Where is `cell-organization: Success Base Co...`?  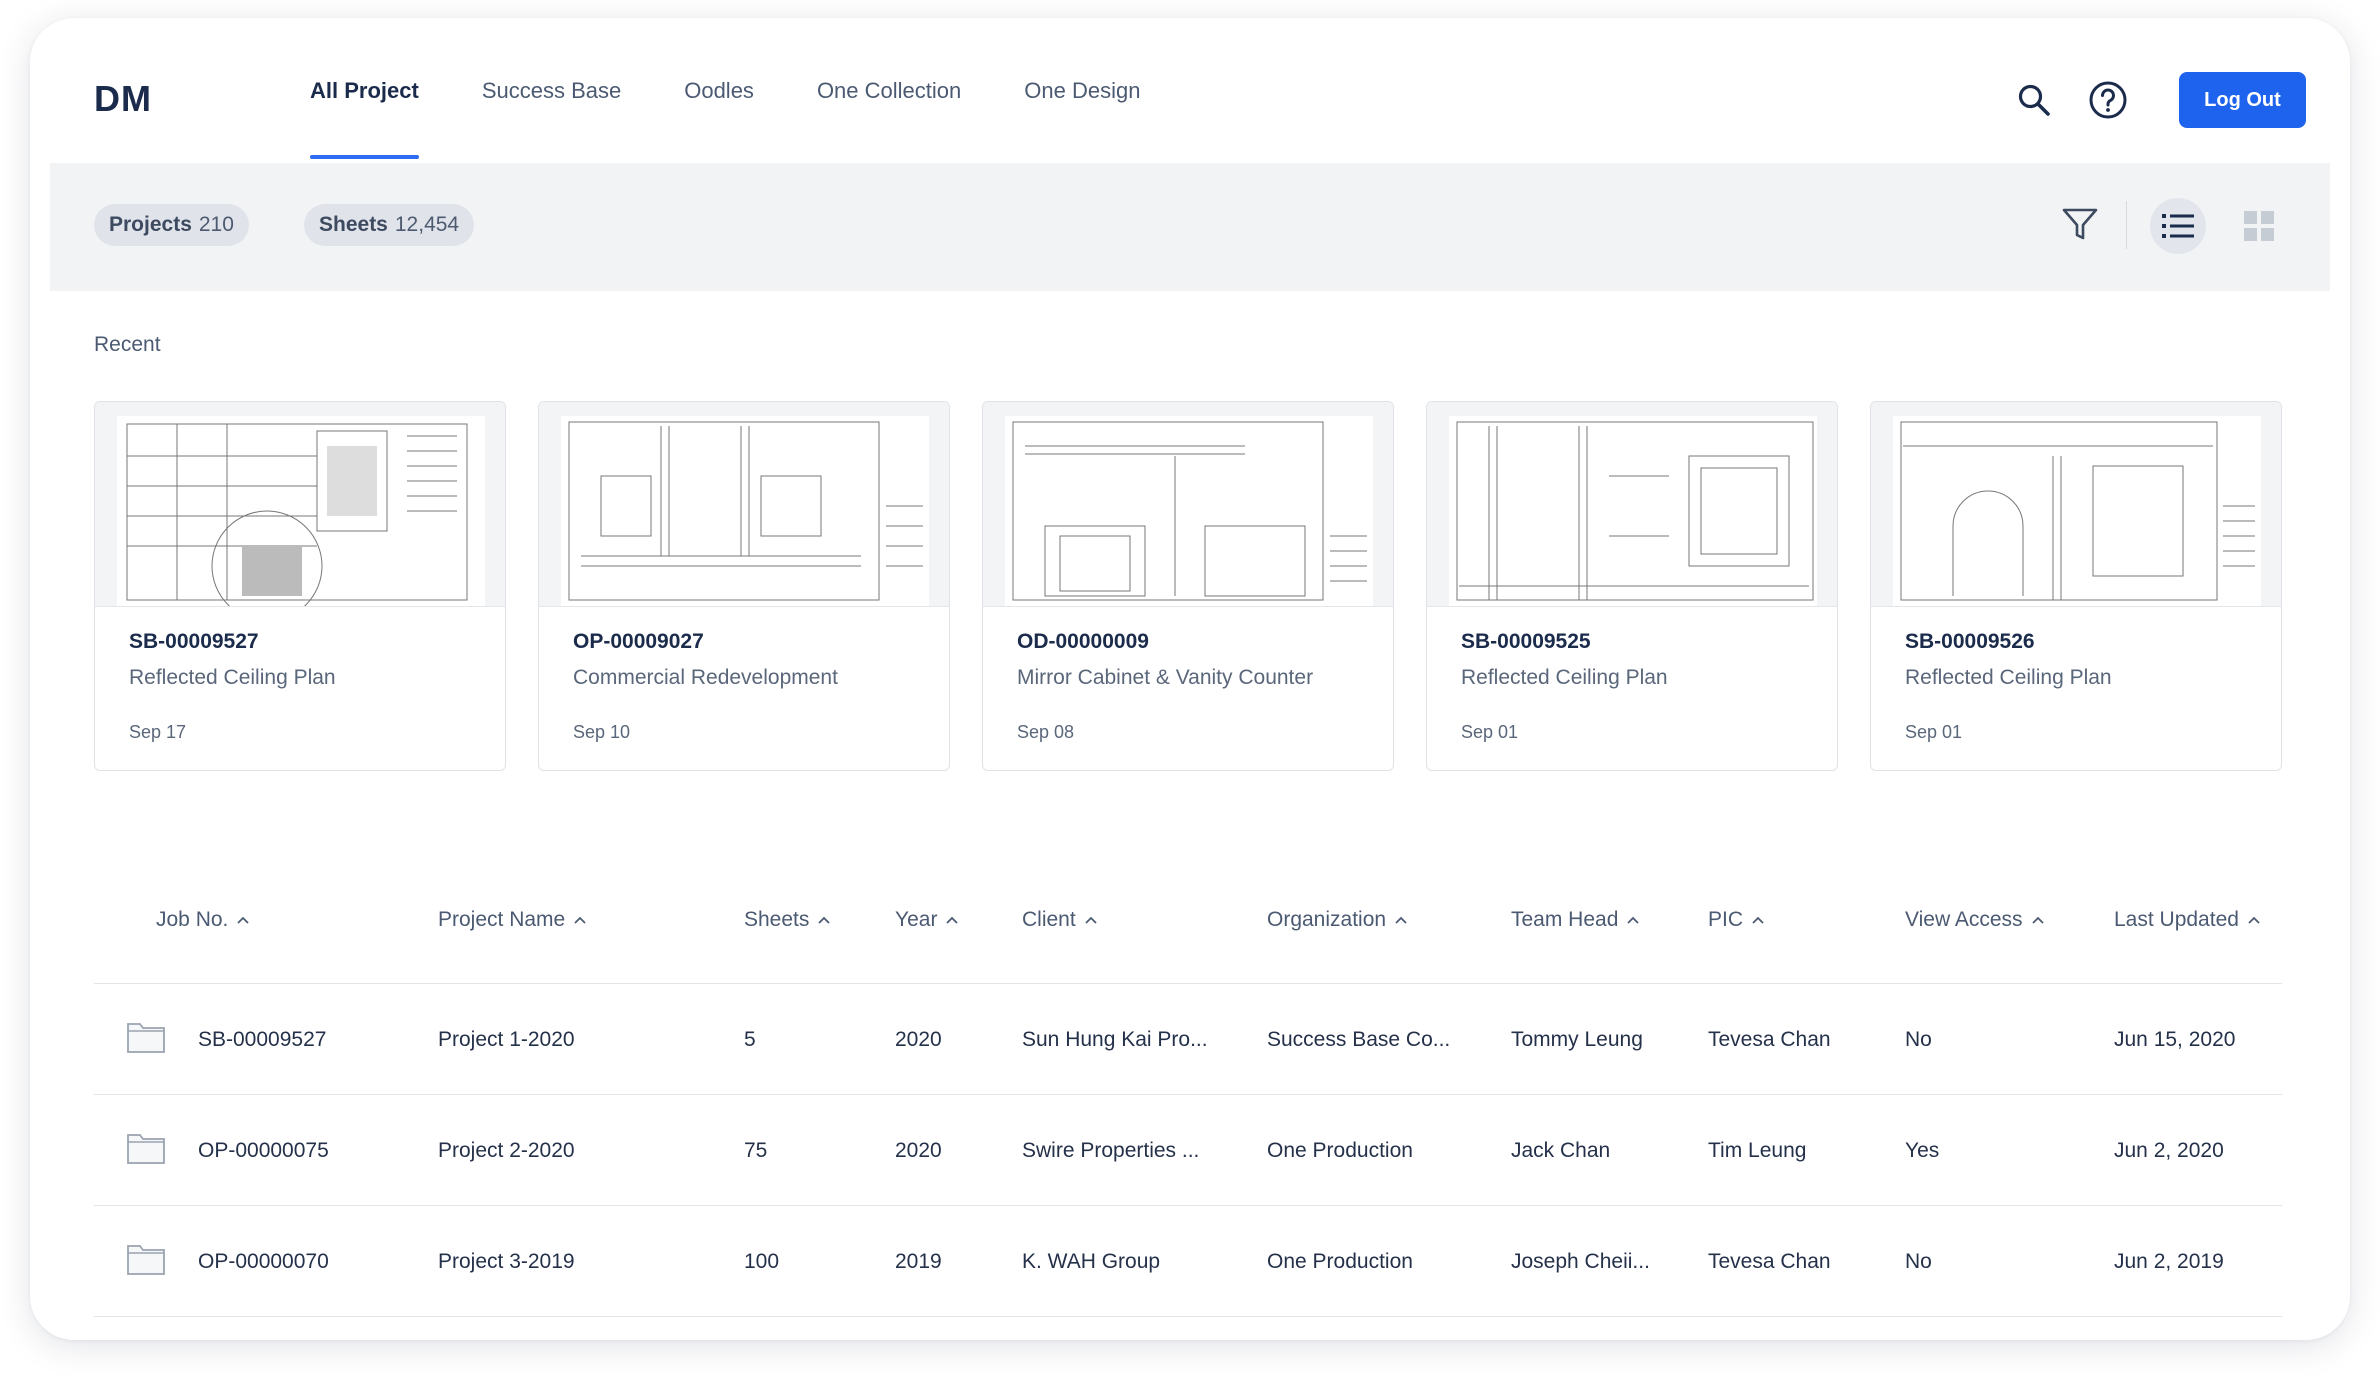
cell-organization: Success Base Co... is located at coordinates (1359, 1039).